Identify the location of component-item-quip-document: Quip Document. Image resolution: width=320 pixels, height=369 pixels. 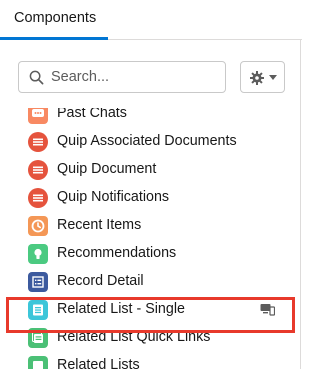
(150, 170).